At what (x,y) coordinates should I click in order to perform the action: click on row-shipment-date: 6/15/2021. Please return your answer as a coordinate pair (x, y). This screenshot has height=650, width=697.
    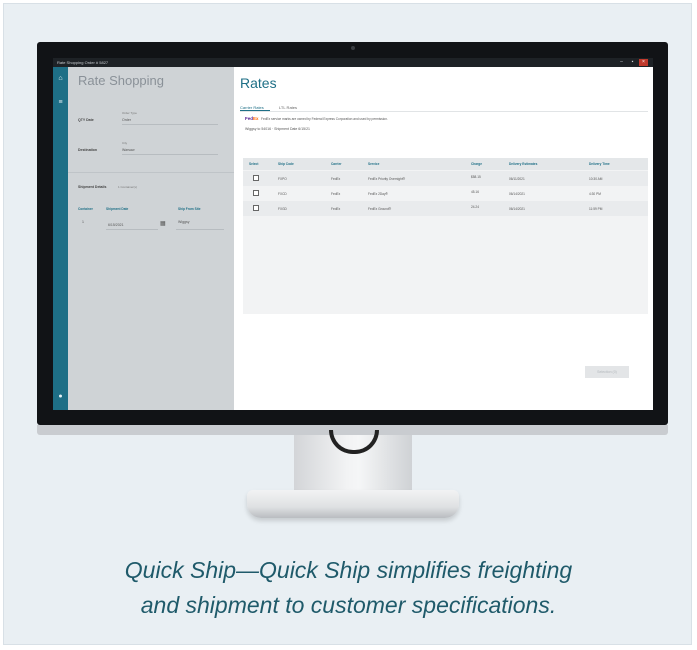
    Looking at the image, I should click on (116, 225).